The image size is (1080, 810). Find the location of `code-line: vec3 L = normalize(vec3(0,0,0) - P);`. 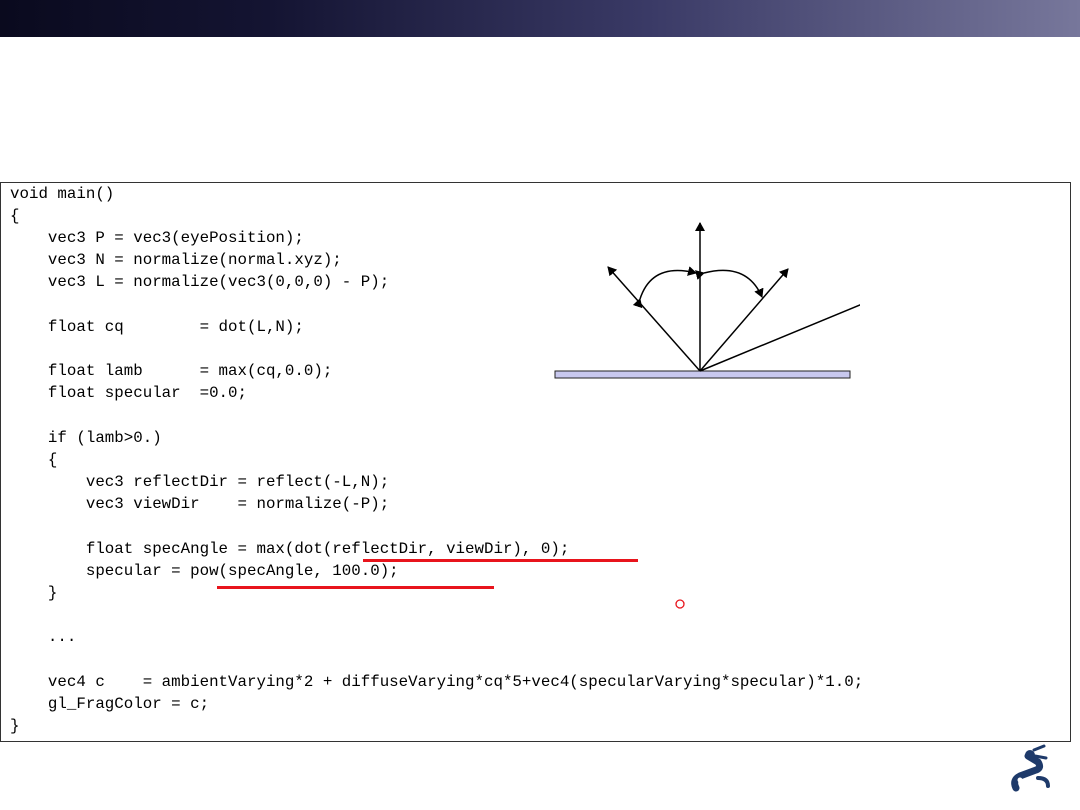

code-line: vec3 L = normalize(vec3(0,0,0) - P); is located at coordinates (200, 282).